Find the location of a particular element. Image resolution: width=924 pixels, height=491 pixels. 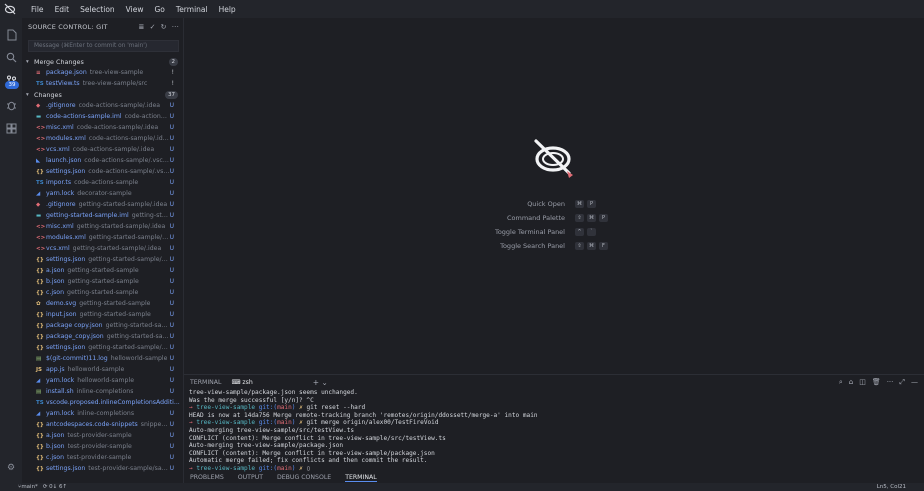

search-icon: ⌕ is located at coordinates (841, 382).